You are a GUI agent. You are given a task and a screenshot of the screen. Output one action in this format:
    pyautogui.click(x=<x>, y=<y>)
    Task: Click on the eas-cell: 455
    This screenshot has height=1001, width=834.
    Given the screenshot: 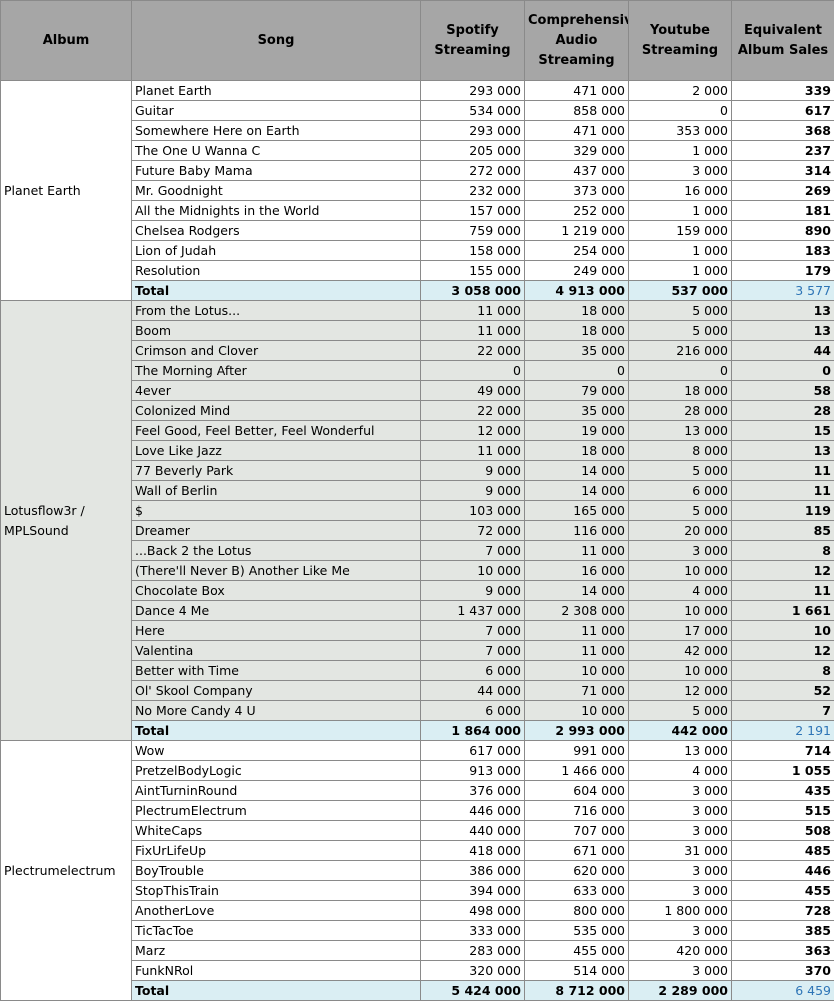 What is the action you would take?
    pyautogui.click(x=782, y=890)
    